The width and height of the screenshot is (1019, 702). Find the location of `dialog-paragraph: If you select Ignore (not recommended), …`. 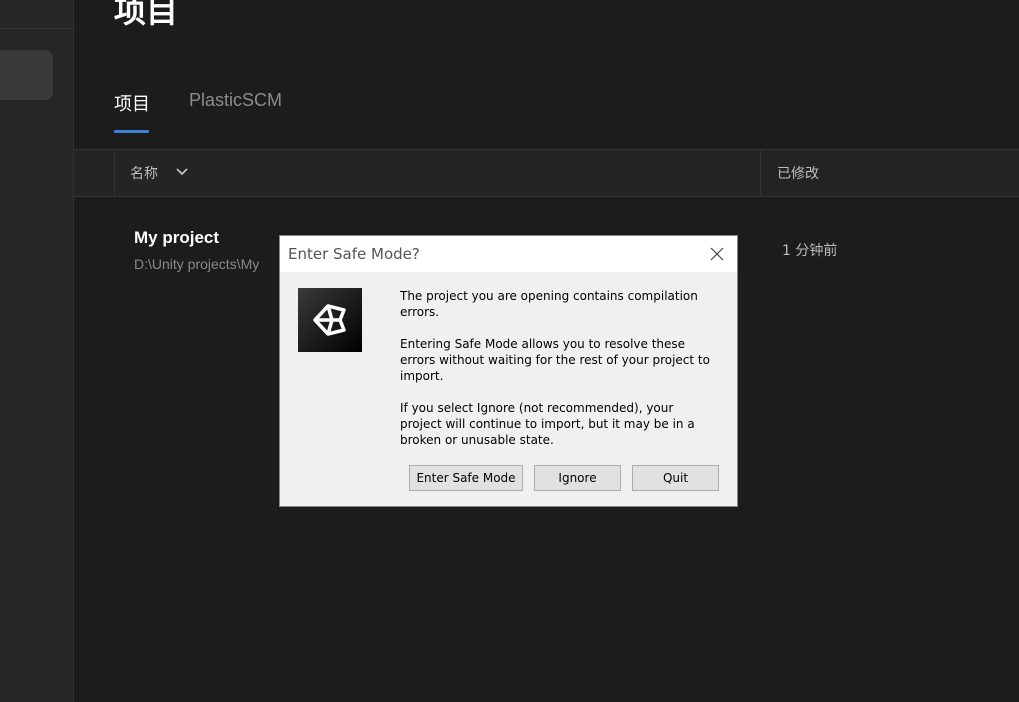

dialog-paragraph: If you select Ignore (not recommended), … is located at coordinates (547, 424).